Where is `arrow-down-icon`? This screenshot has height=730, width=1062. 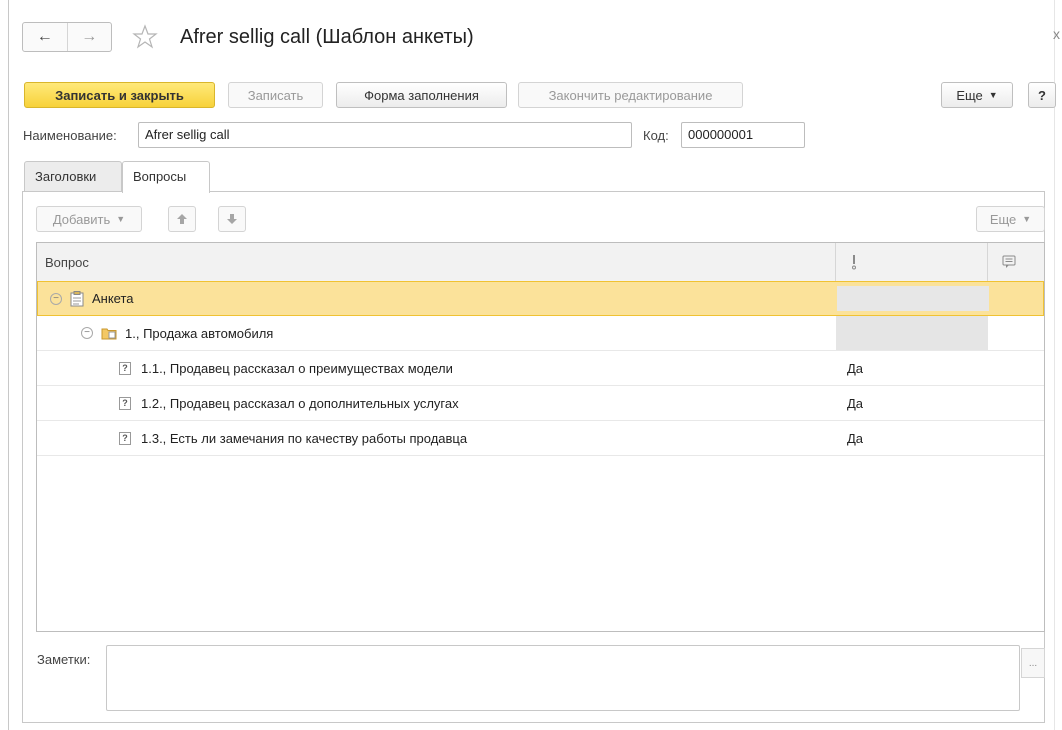 arrow-down-icon is located at coordinates (232, 219).